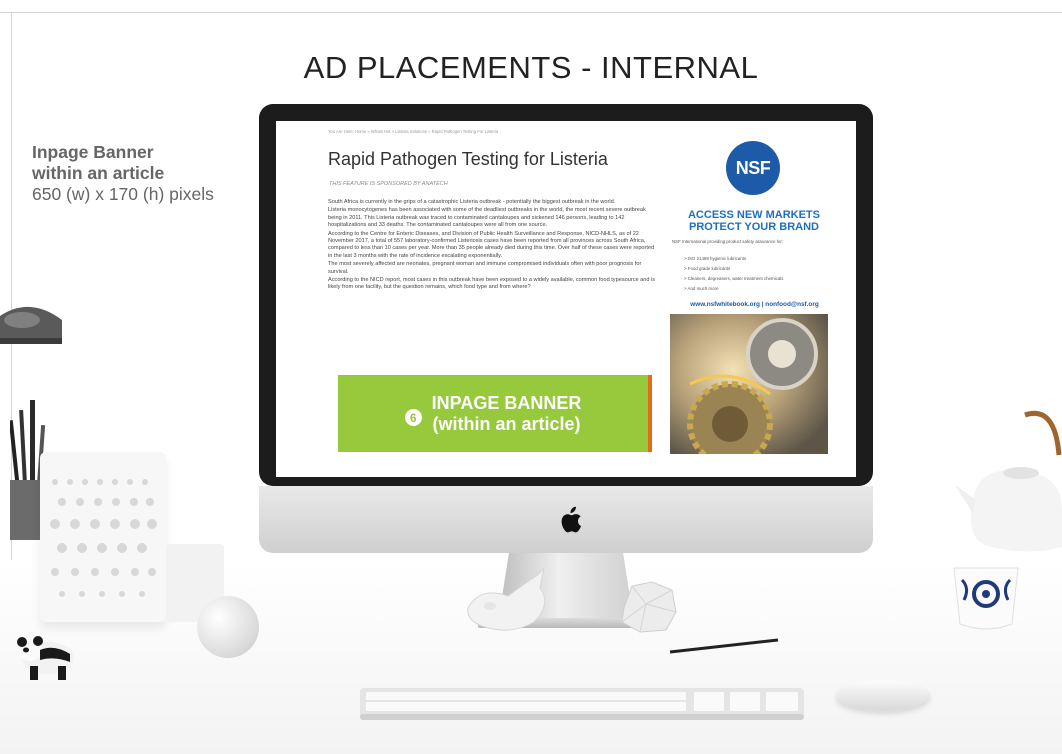  I want to click on sponsor-note: THIS FEATURE IS SPONSORED BY ANATECH, so click(388, 184).